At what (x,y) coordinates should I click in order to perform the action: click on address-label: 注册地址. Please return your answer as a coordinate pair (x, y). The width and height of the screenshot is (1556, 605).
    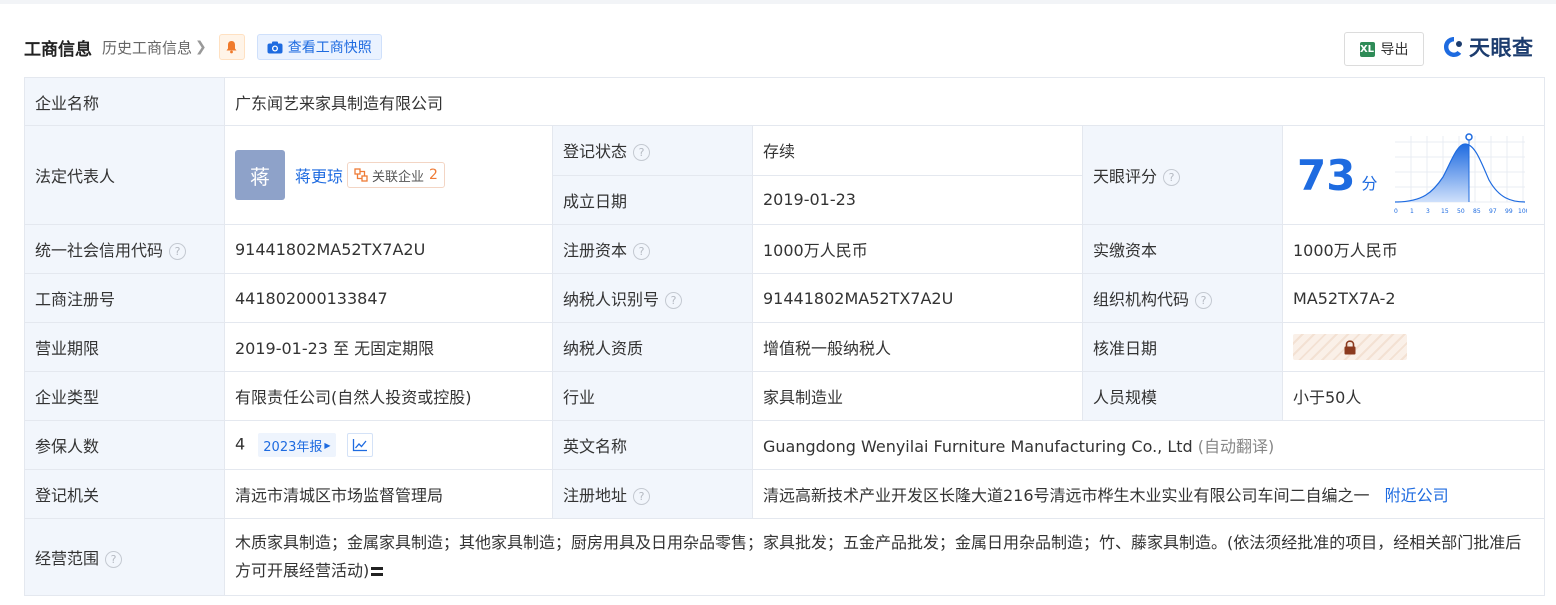
    Looking at the image, I should click on (595, 495).